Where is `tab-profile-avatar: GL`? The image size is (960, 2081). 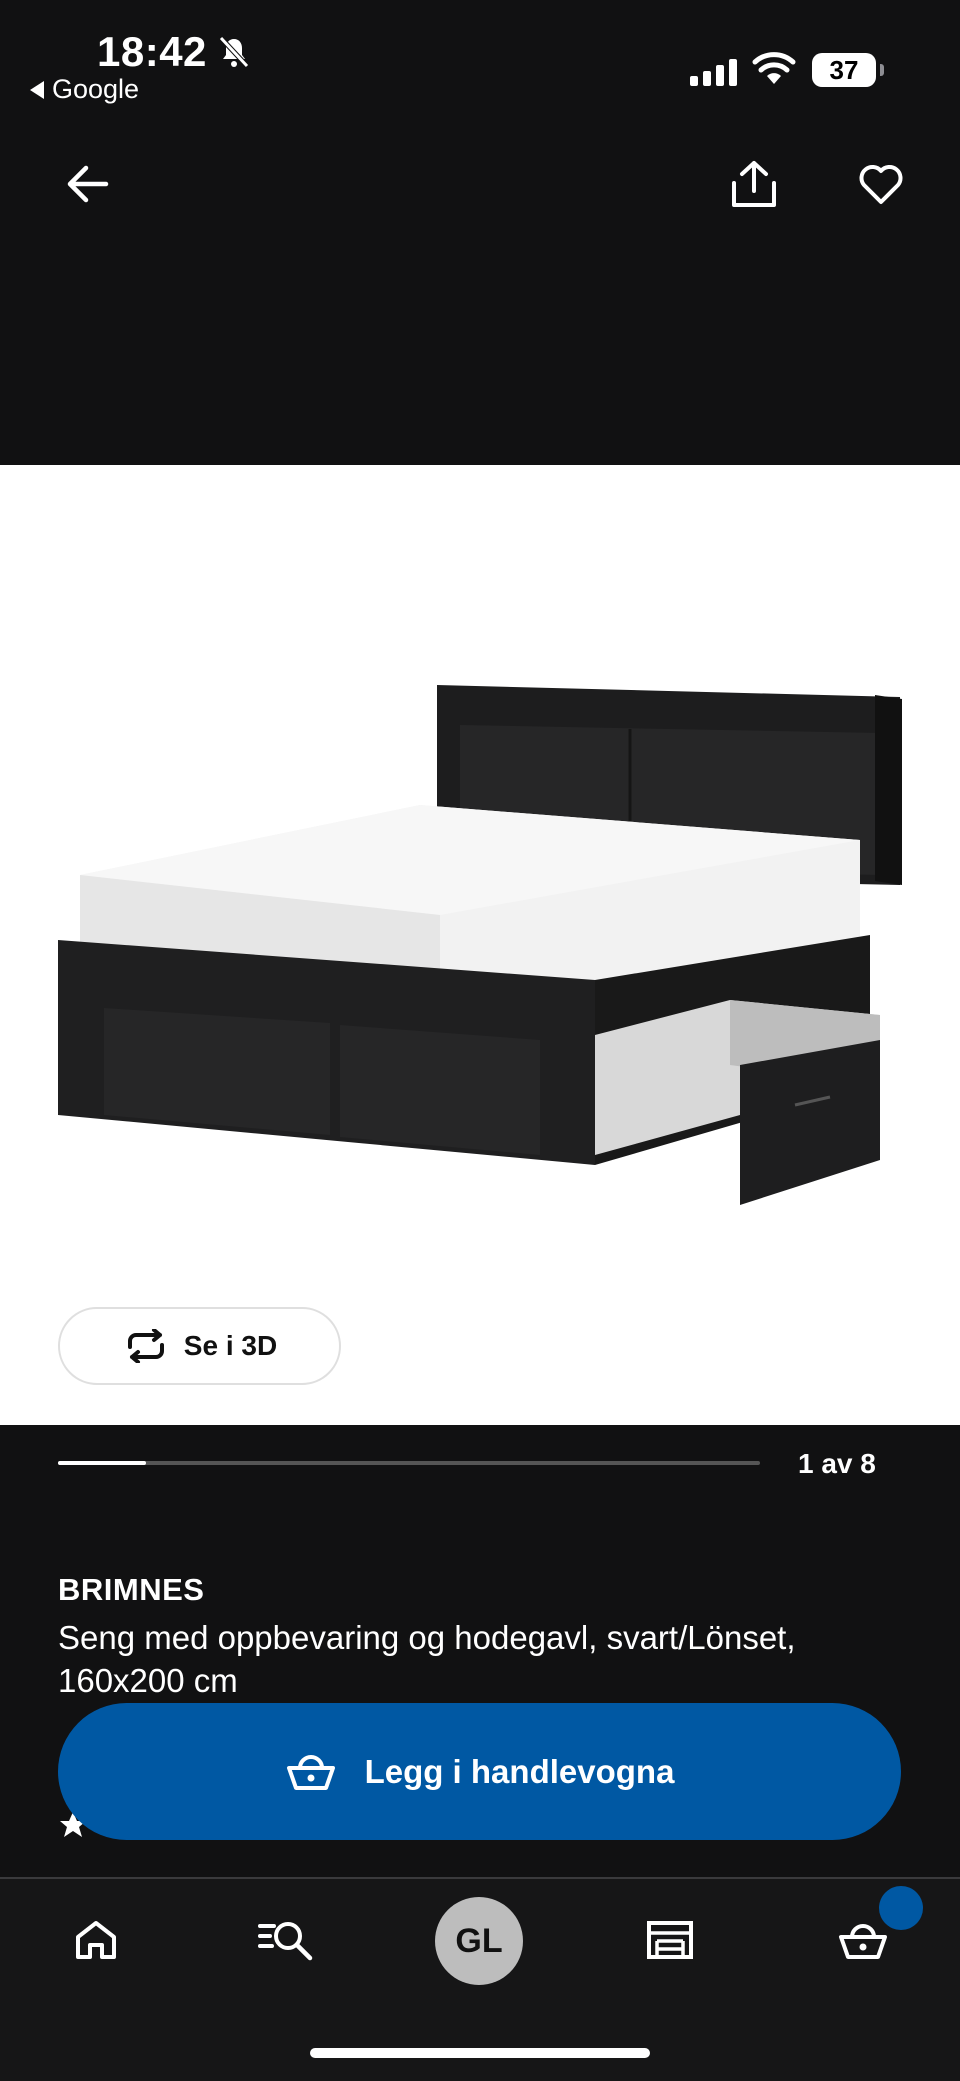
tab-profile-avatar: GL is located at coordinates (479, 1941).